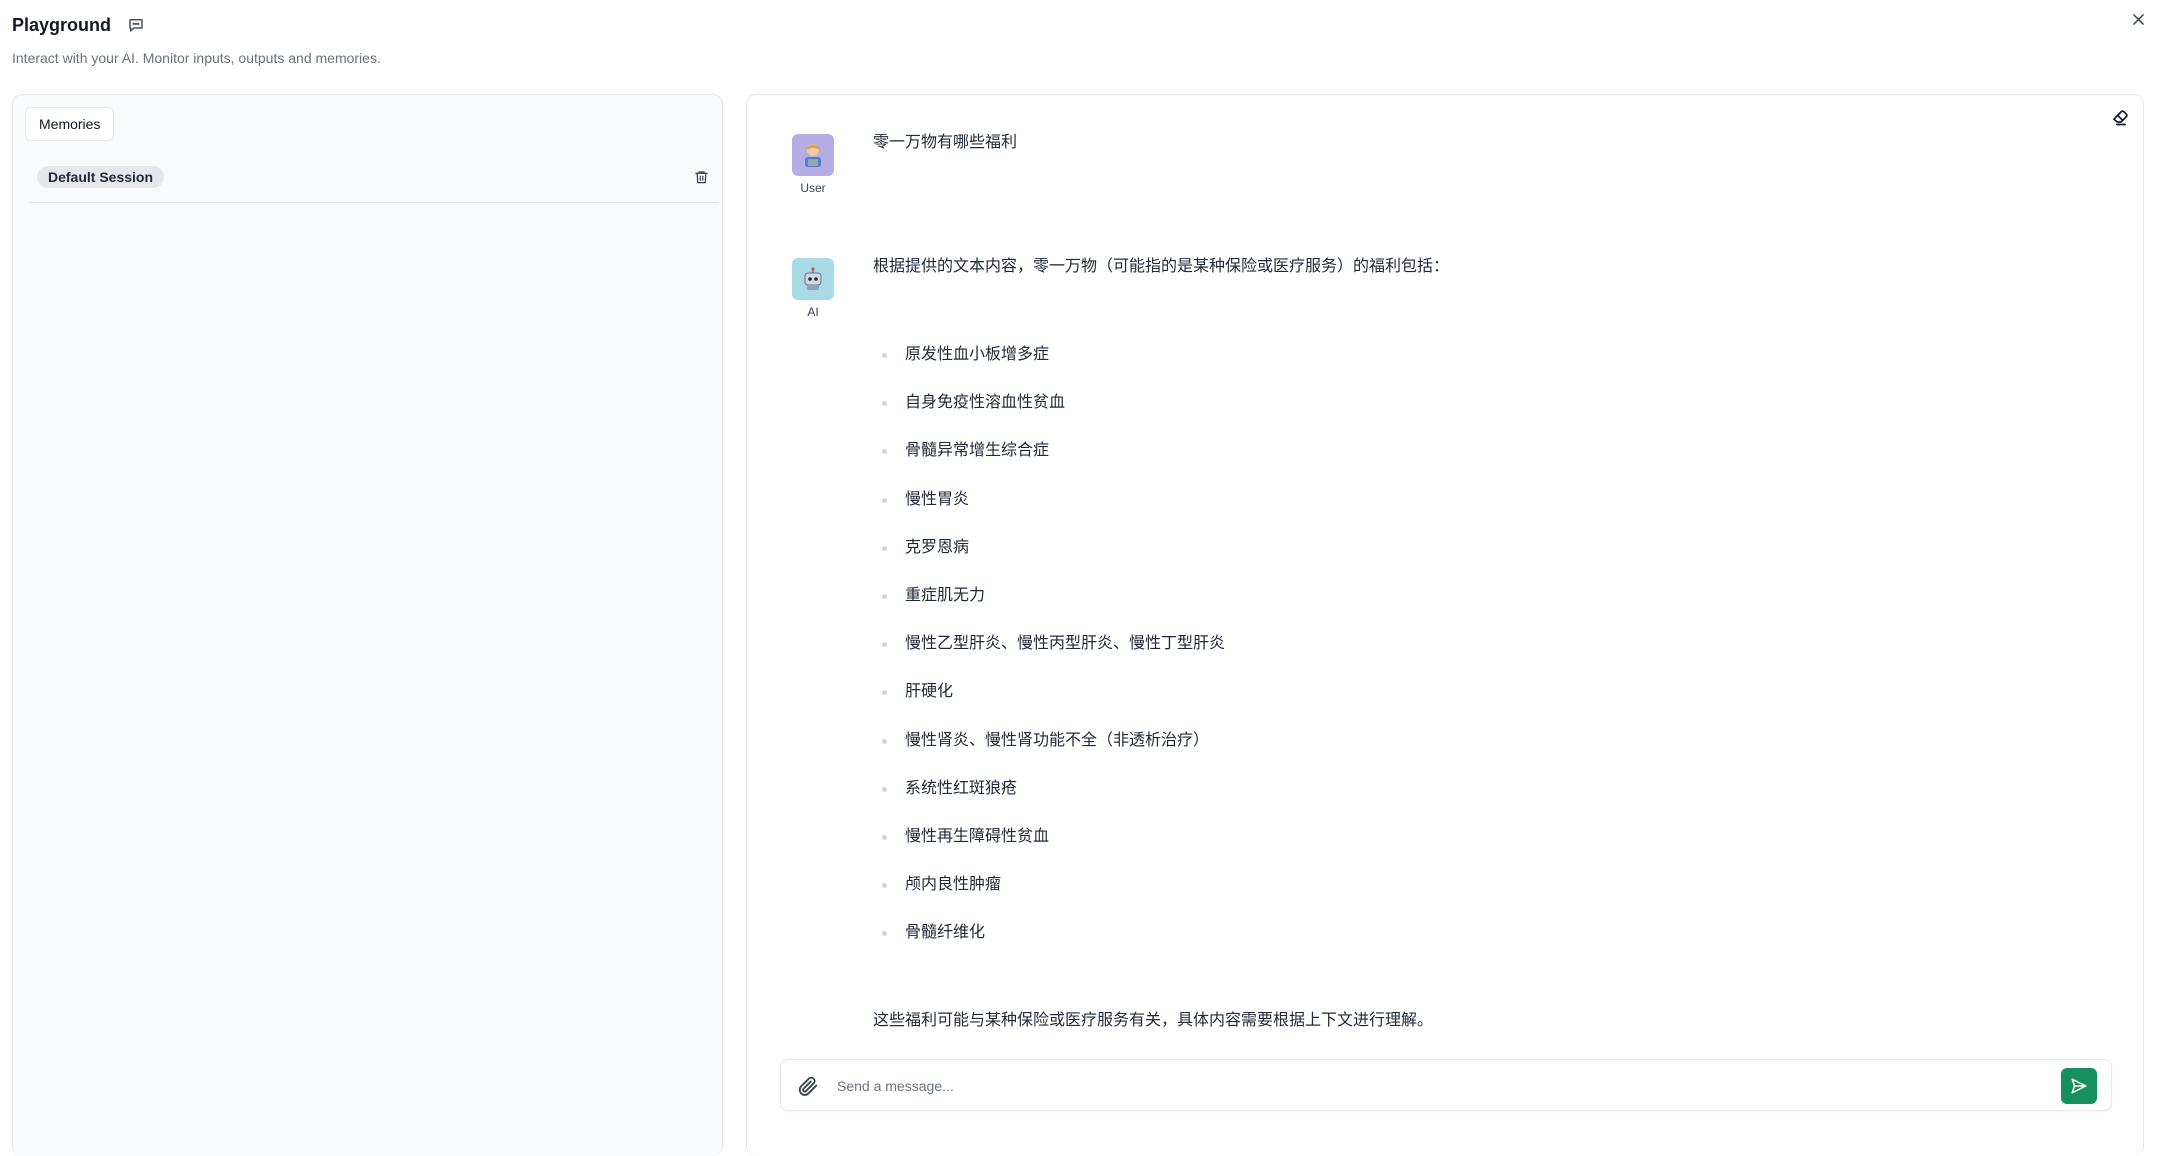  I want to click on list-item: 骨髓异常增生综合症, so click(1423, 463).